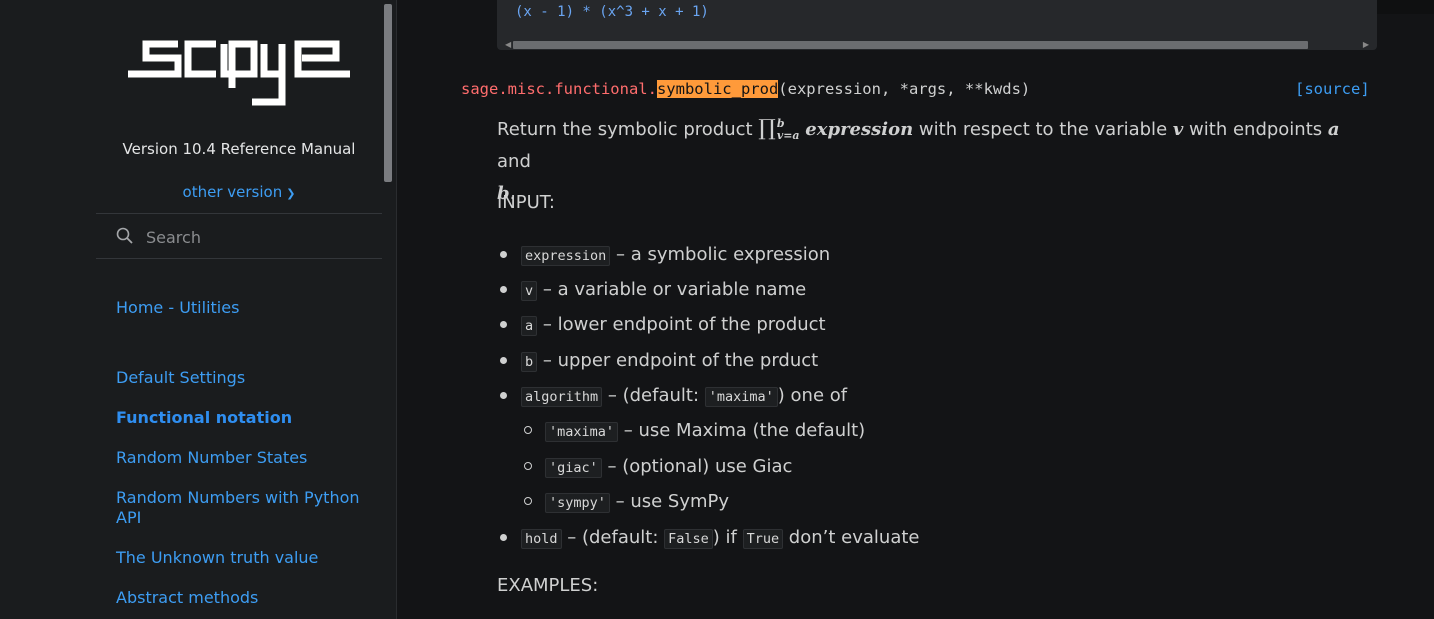 The height and width of the screenshot is (619, 1434). I want to click on param-b: b – upper endpoint of the prduct, so click(669, 361).